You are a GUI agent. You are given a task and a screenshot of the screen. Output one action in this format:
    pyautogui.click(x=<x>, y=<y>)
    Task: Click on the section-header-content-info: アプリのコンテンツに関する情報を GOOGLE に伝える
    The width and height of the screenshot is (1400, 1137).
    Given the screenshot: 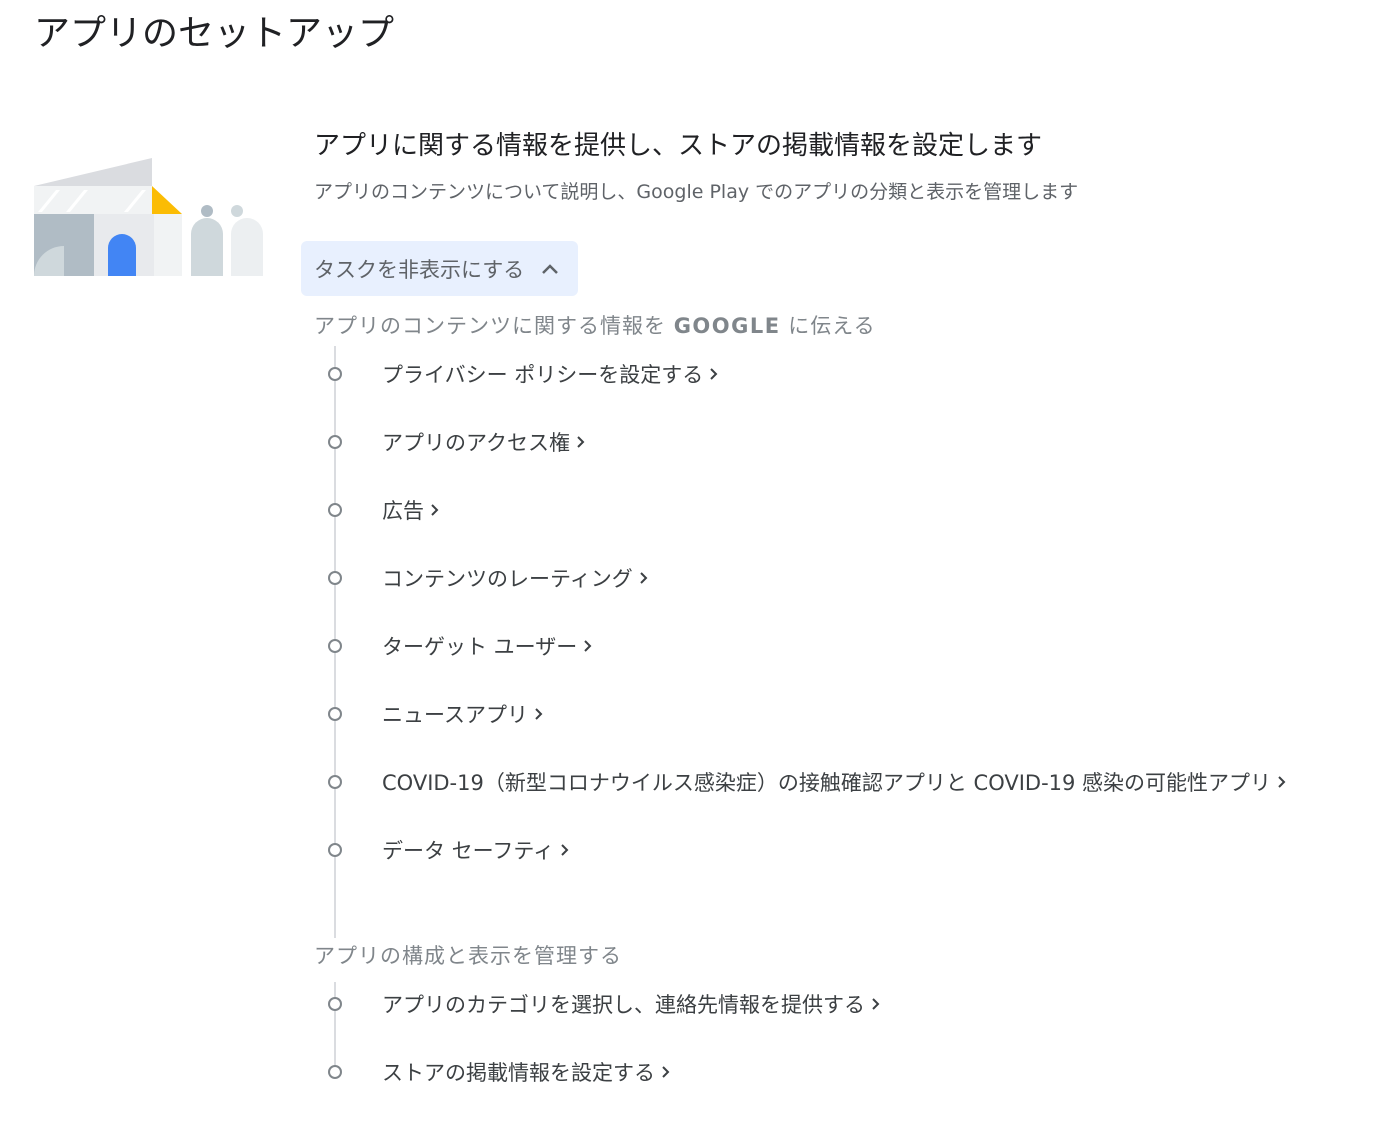 What is the action you would take?
    pyautogui.click(x=595, y=326)
    